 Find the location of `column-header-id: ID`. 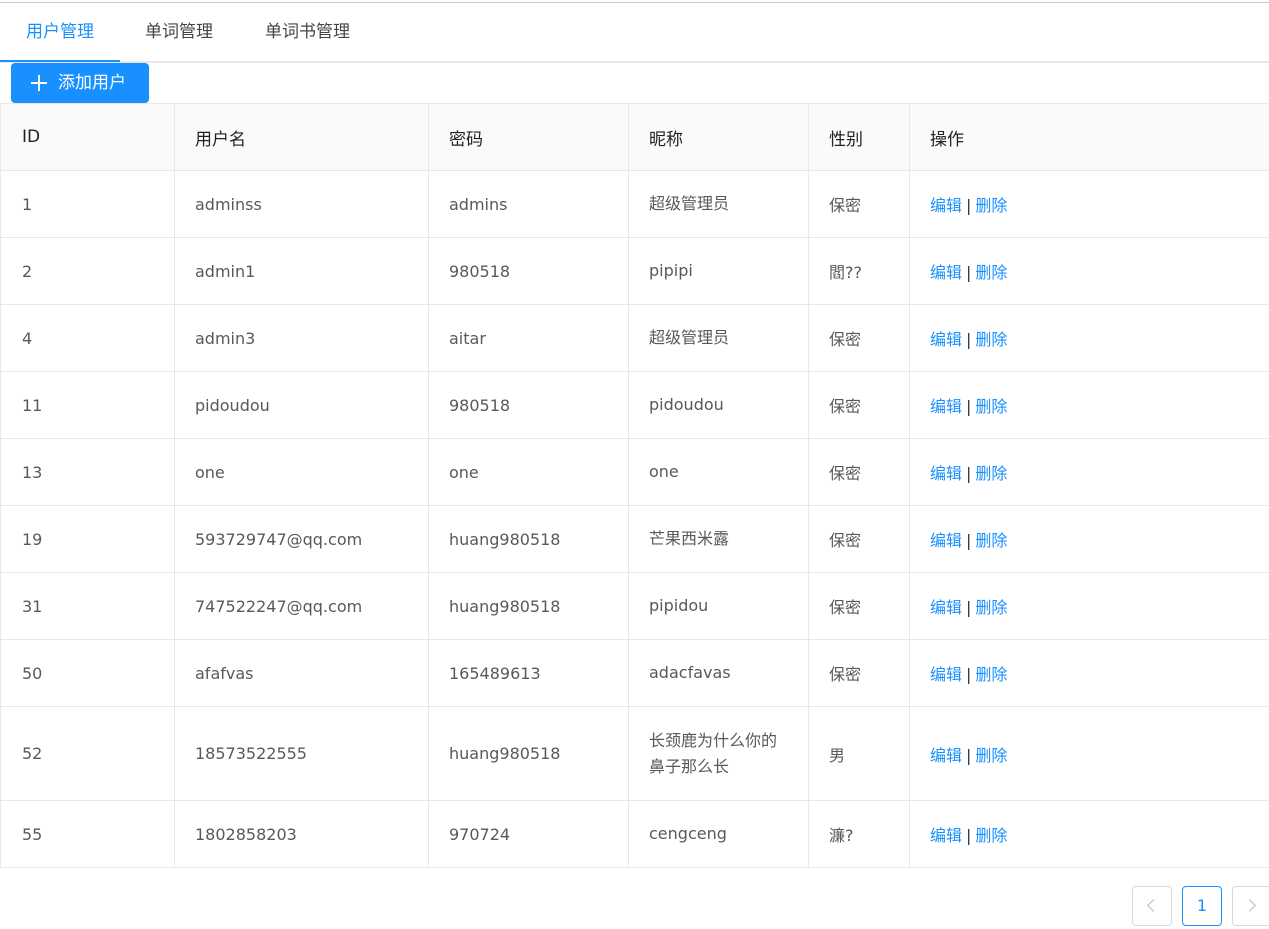

column-header-id: ID is located at coordinates (87, 137).